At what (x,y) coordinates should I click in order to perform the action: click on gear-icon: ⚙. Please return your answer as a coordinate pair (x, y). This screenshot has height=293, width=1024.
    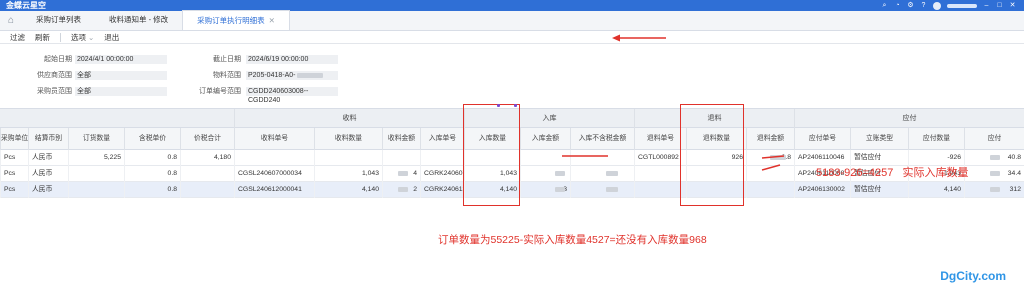
    Looking at the image, I should click on (910, 5).